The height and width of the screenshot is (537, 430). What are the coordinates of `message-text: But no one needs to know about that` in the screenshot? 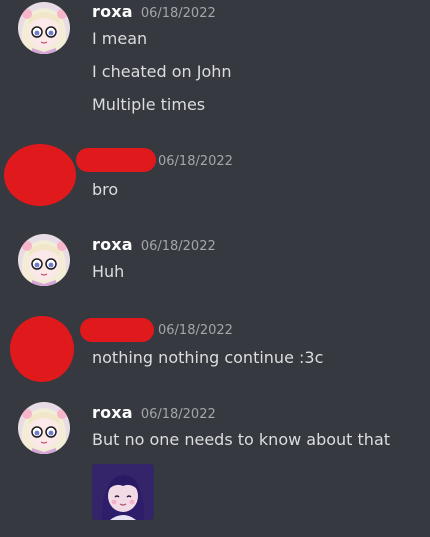 It's located at (241, 439).